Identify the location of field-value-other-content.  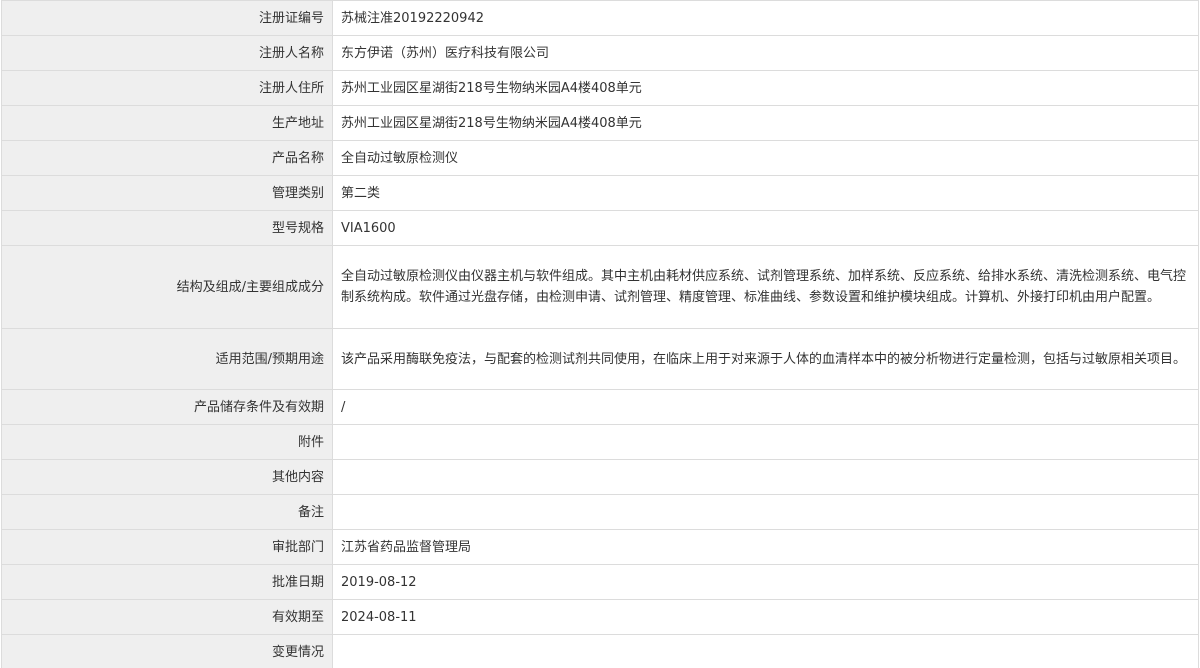
(765, 477).